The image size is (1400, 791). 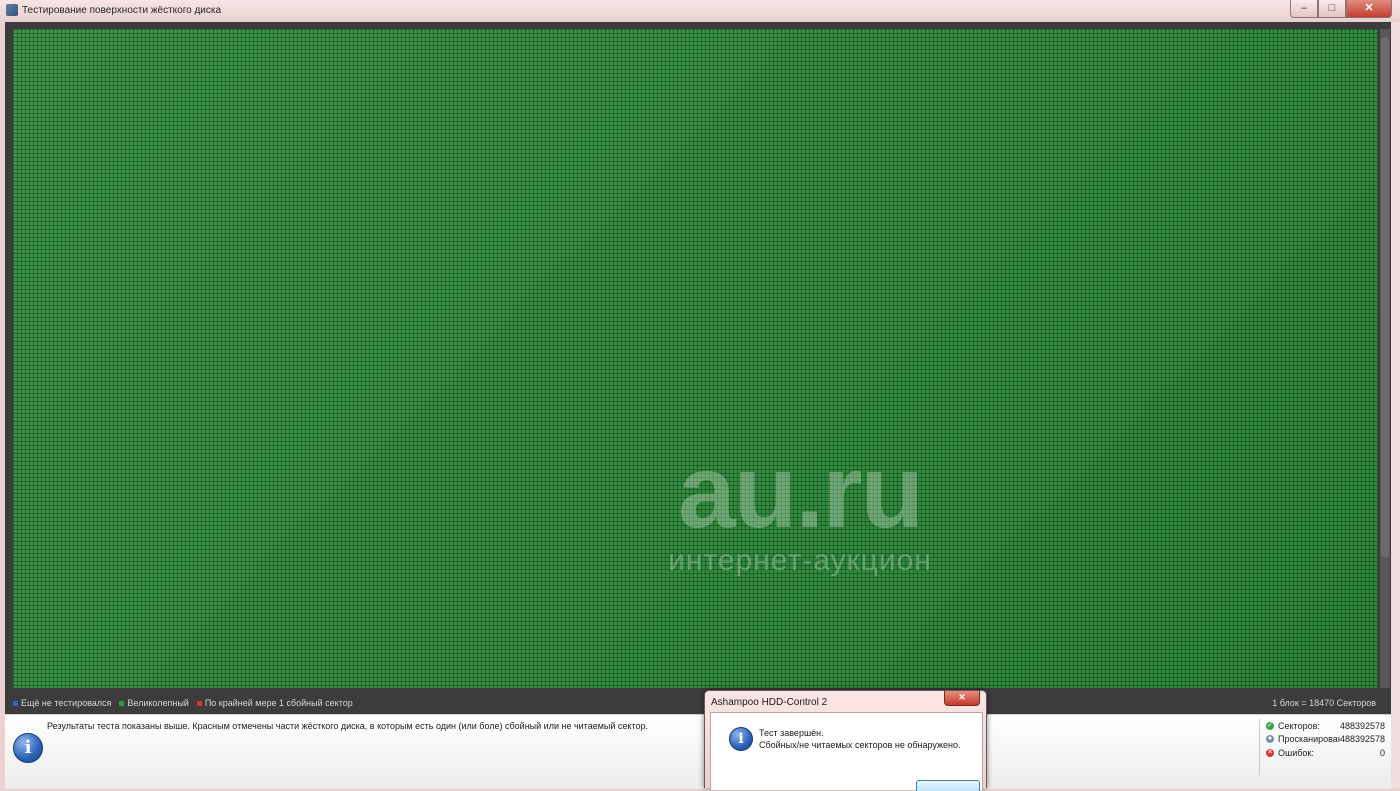 I want to click on magnifier-icon: ●, so click(x=1270, y=739).